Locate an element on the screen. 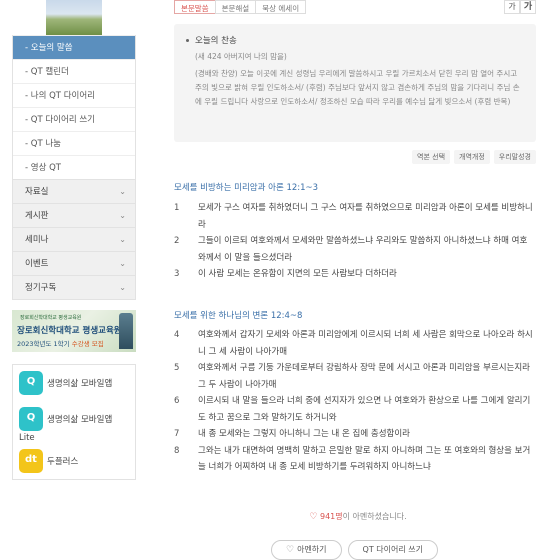 This screenshot has width=560, height=560. hymn-title: 오늘의 찬송 is located at coordinates (355, 40).